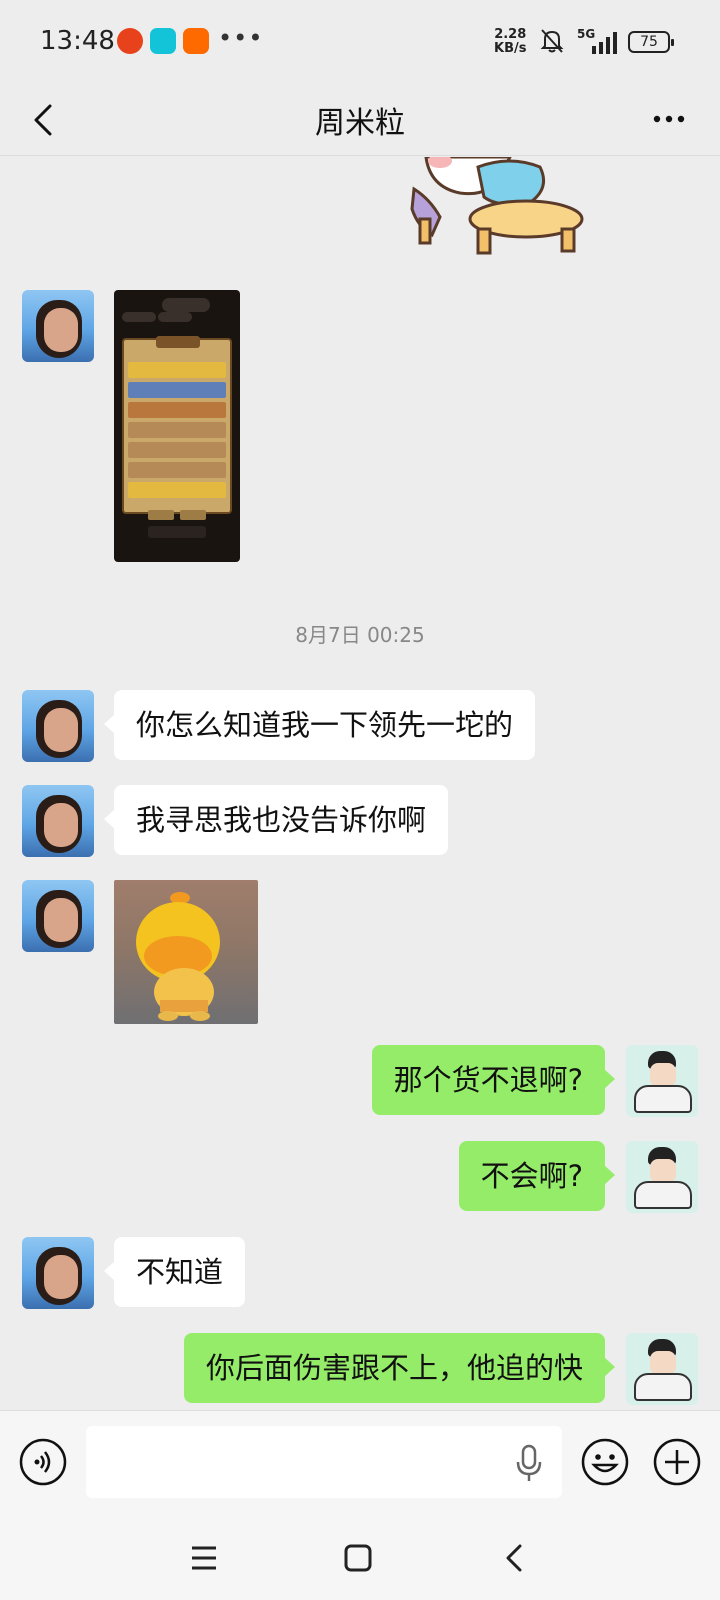 The image size is (720, 1600). I want to click on message-bubble: 不会啊?, so click(537, 1176).